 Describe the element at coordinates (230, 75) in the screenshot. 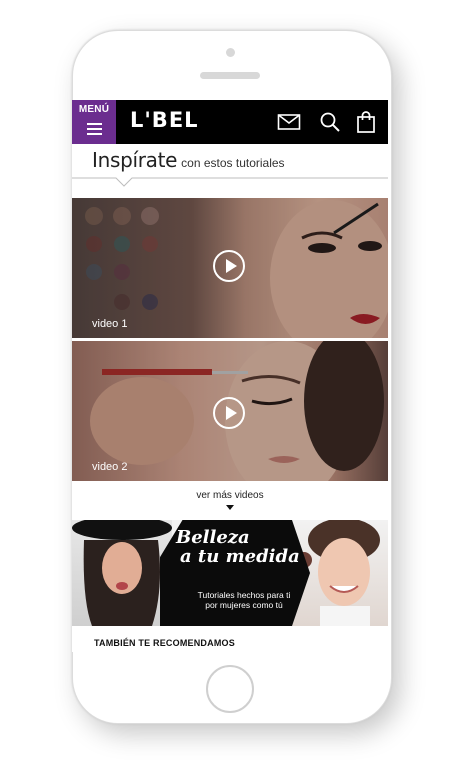

I see `earpiece-speaker` at that location.